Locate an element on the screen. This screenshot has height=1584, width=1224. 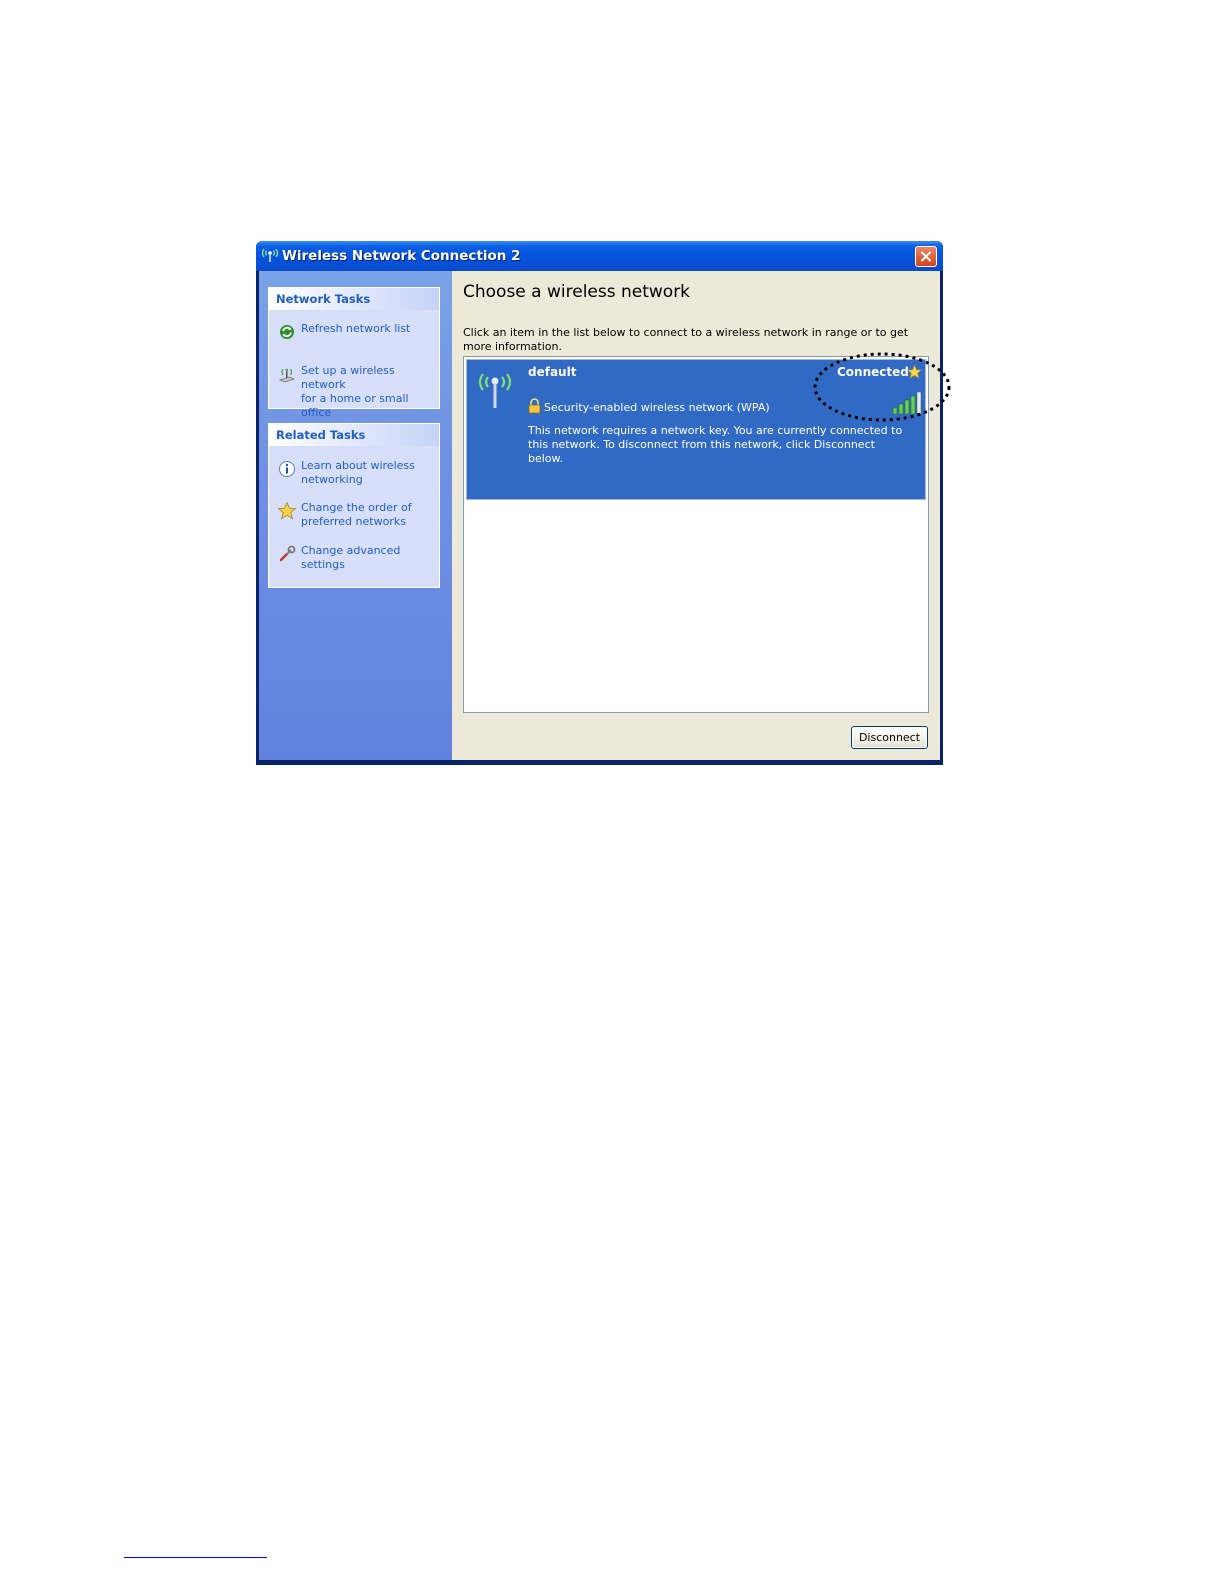
network-name: default is located at coordinates (552, 372).